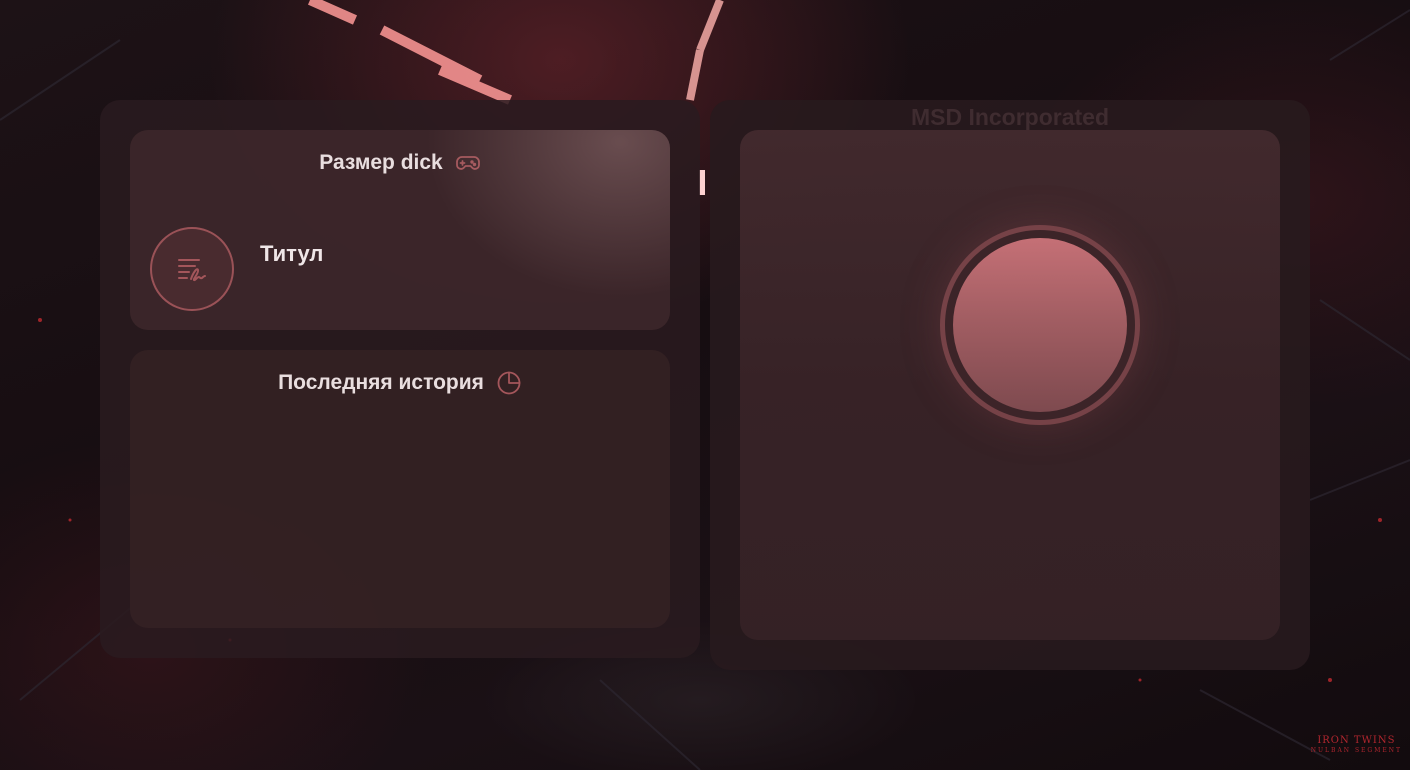 This screenshot has height=770, width=1410. I want to click on title-label: Титул, so click(292, 253).